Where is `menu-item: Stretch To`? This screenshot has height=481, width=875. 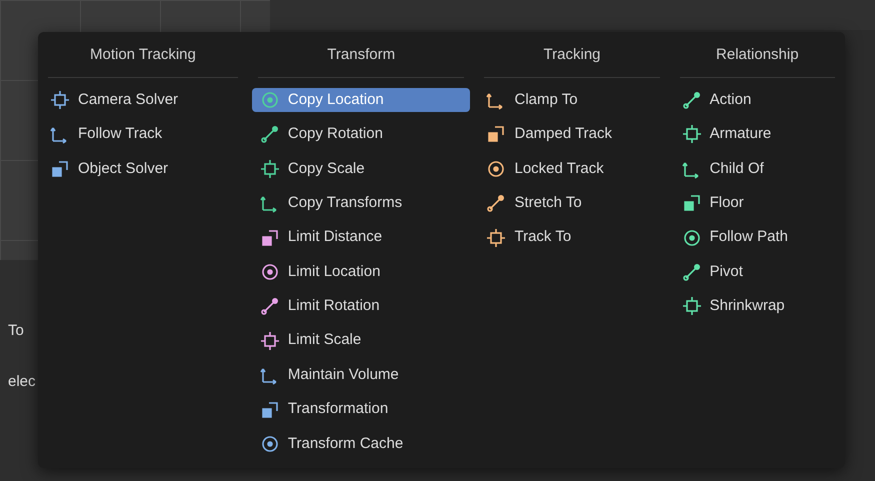 menu-item: Stretch To is located at coordinates (572, 203).